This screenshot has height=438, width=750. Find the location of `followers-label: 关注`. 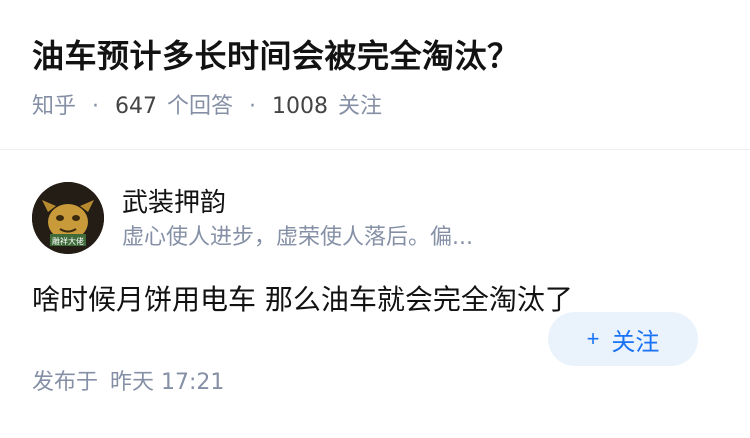

followers-label: 关注 is located at coordinates (360, 106).